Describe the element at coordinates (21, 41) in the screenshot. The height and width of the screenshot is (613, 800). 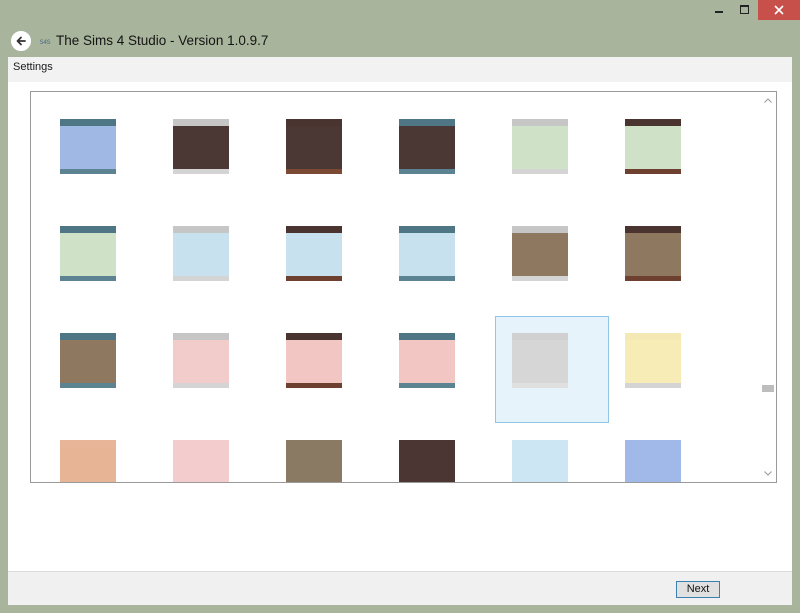
I see `back-arrow-icon` at that location.